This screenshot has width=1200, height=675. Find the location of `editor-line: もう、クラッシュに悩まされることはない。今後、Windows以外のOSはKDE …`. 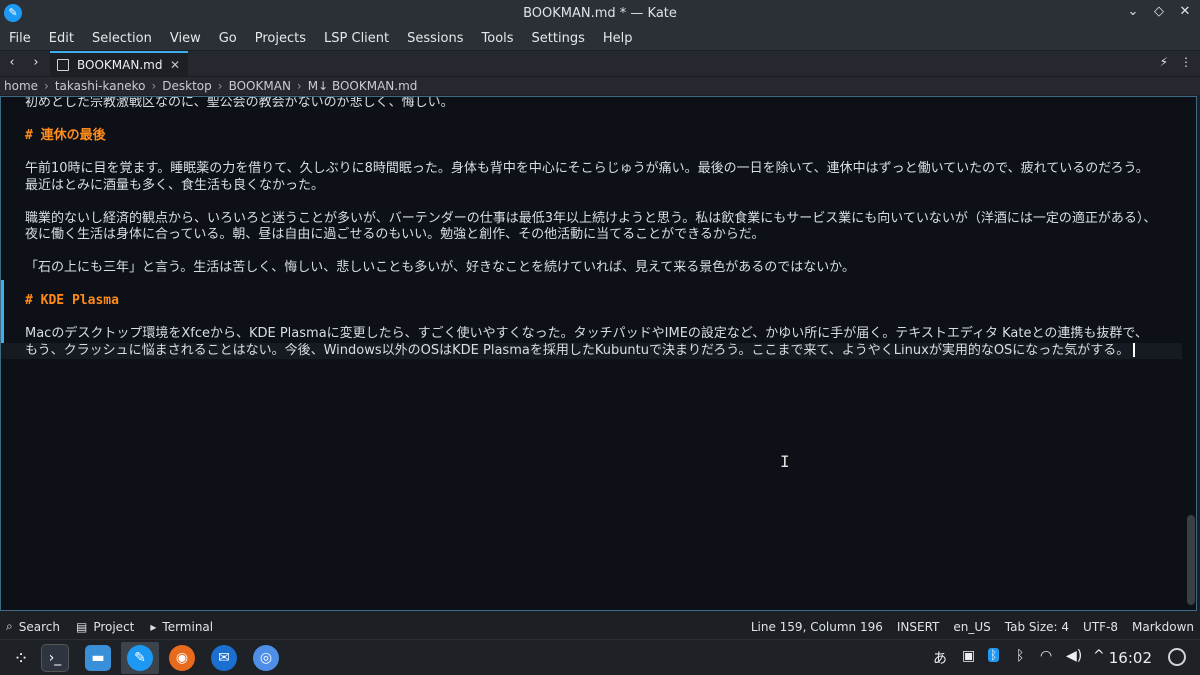

editor-line: もう、クラッシュに悩まされることはない。今後、Windows以外のOSはKDE … is located at coordinates (591, 350).